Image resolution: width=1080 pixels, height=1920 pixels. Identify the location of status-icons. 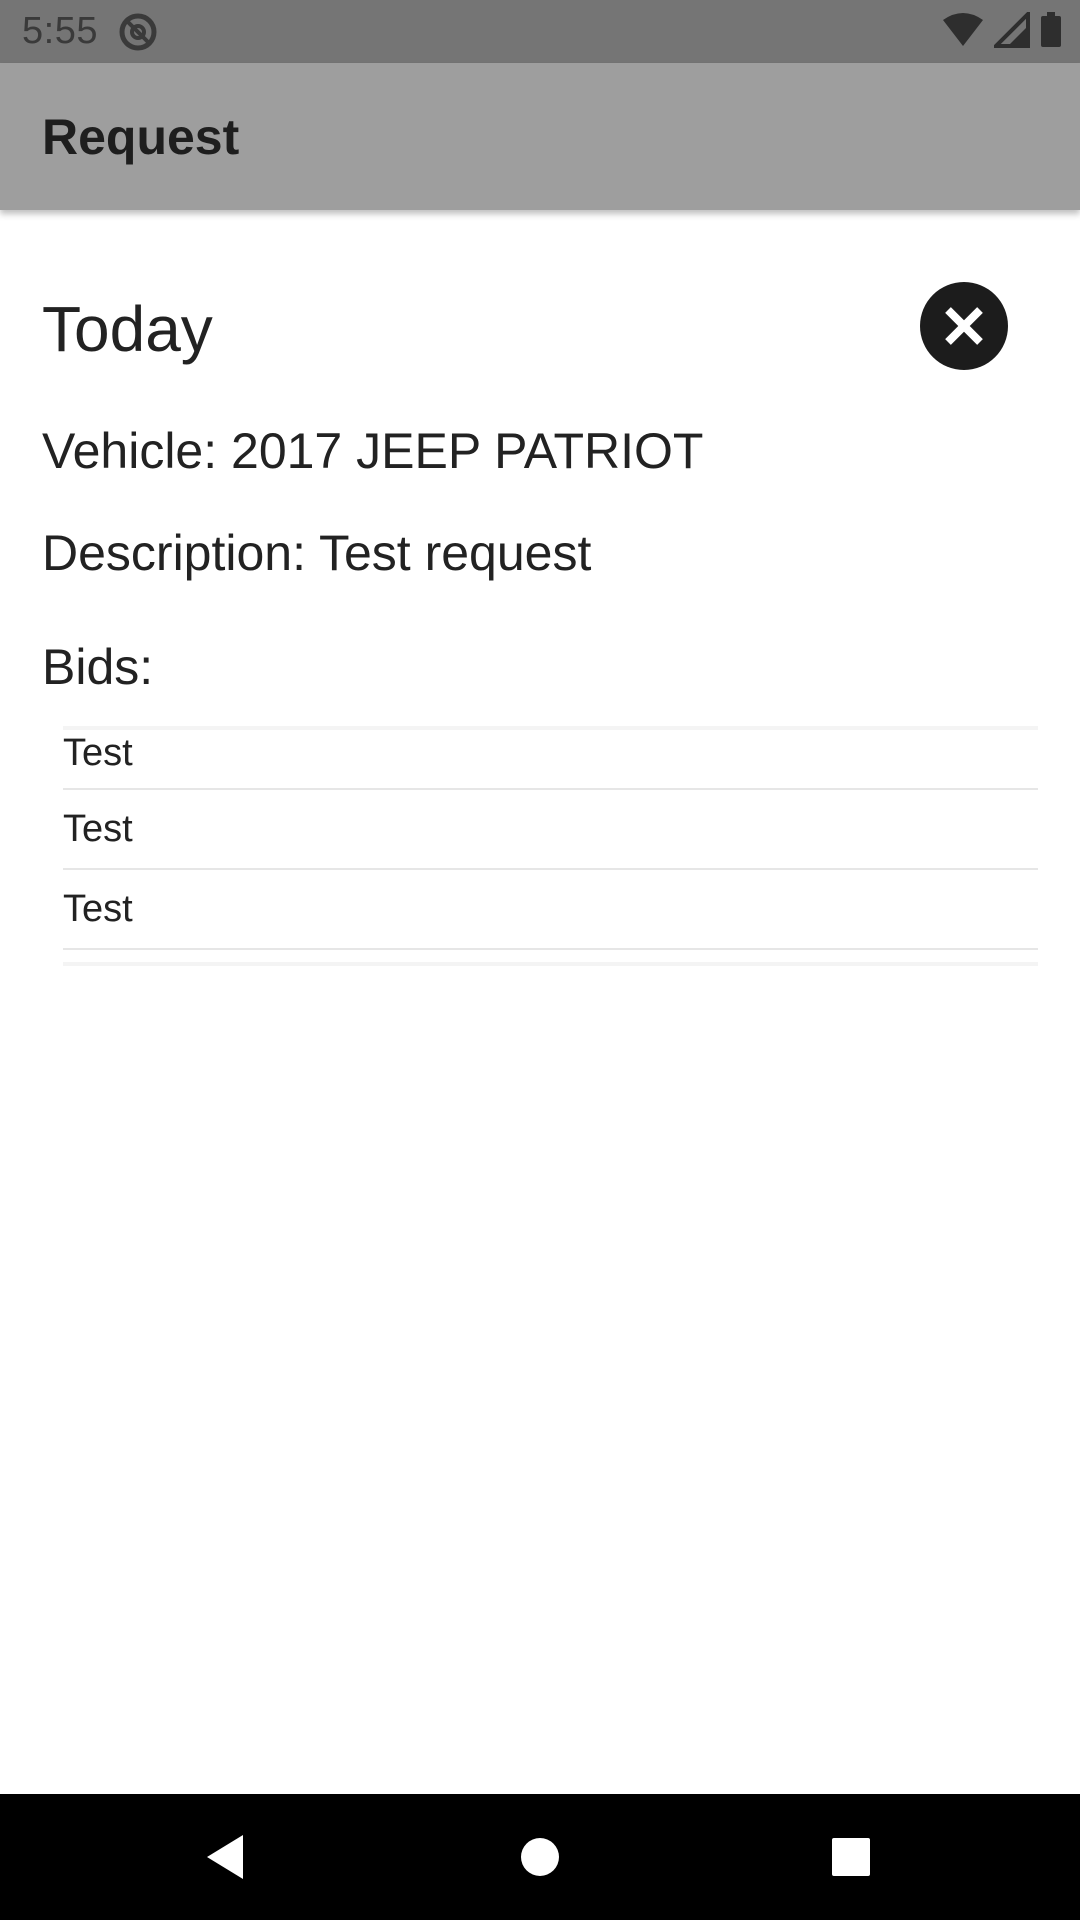
(1002, 30).